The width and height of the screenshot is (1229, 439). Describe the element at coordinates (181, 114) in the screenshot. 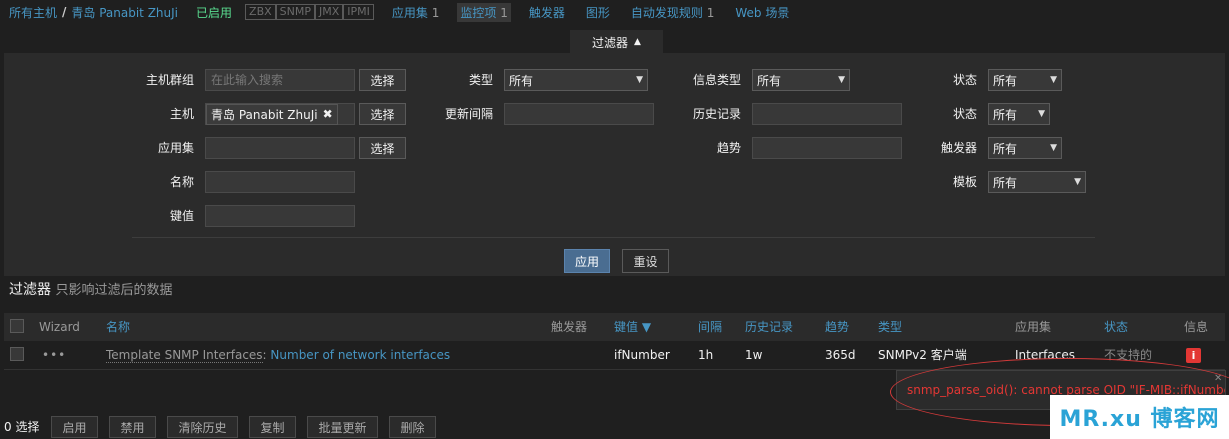

I see `host-label: 主机` at that location.